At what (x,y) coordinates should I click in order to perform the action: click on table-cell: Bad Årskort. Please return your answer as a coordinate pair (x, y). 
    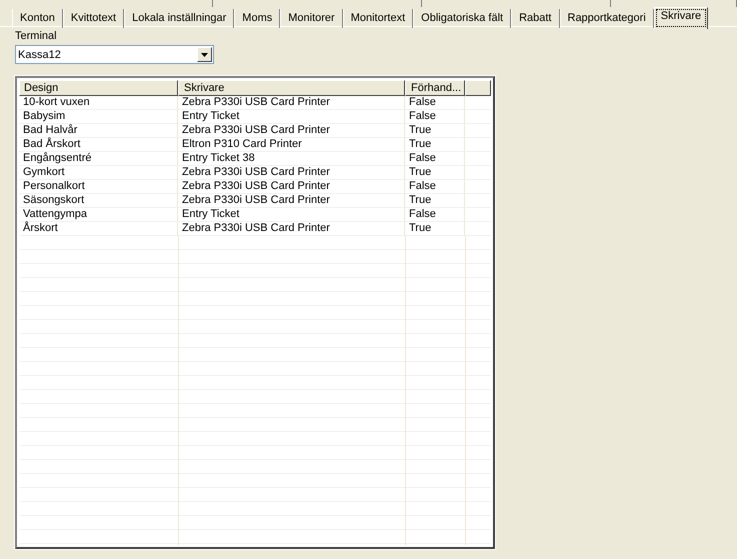
    Looking at the image, I should click on (98, 145).